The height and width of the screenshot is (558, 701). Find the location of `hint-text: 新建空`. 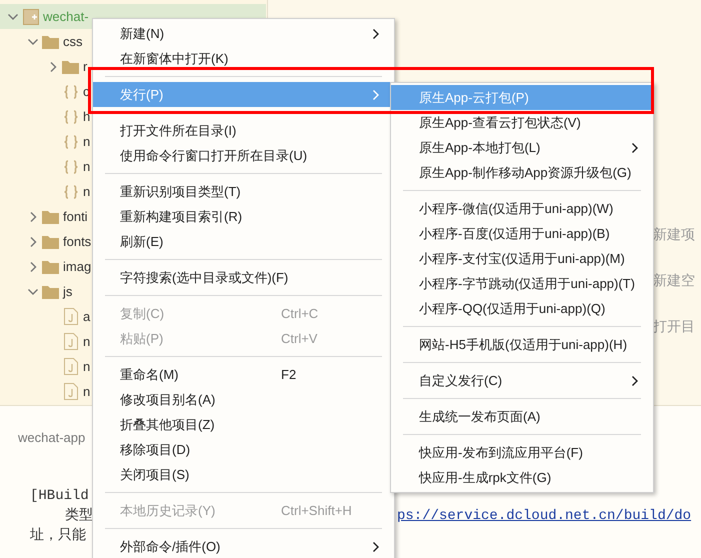

hint-text: 新建空 is located at coordinates (674, 280).